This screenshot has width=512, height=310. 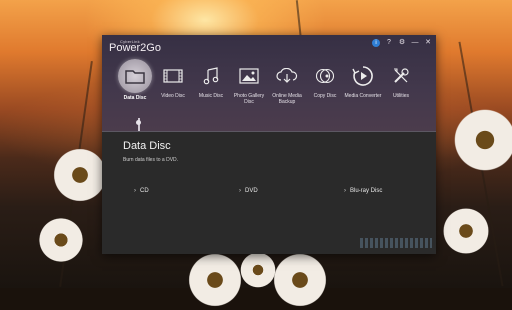 I want to click on app-title: Power2Go, so click(x=135, y=48).